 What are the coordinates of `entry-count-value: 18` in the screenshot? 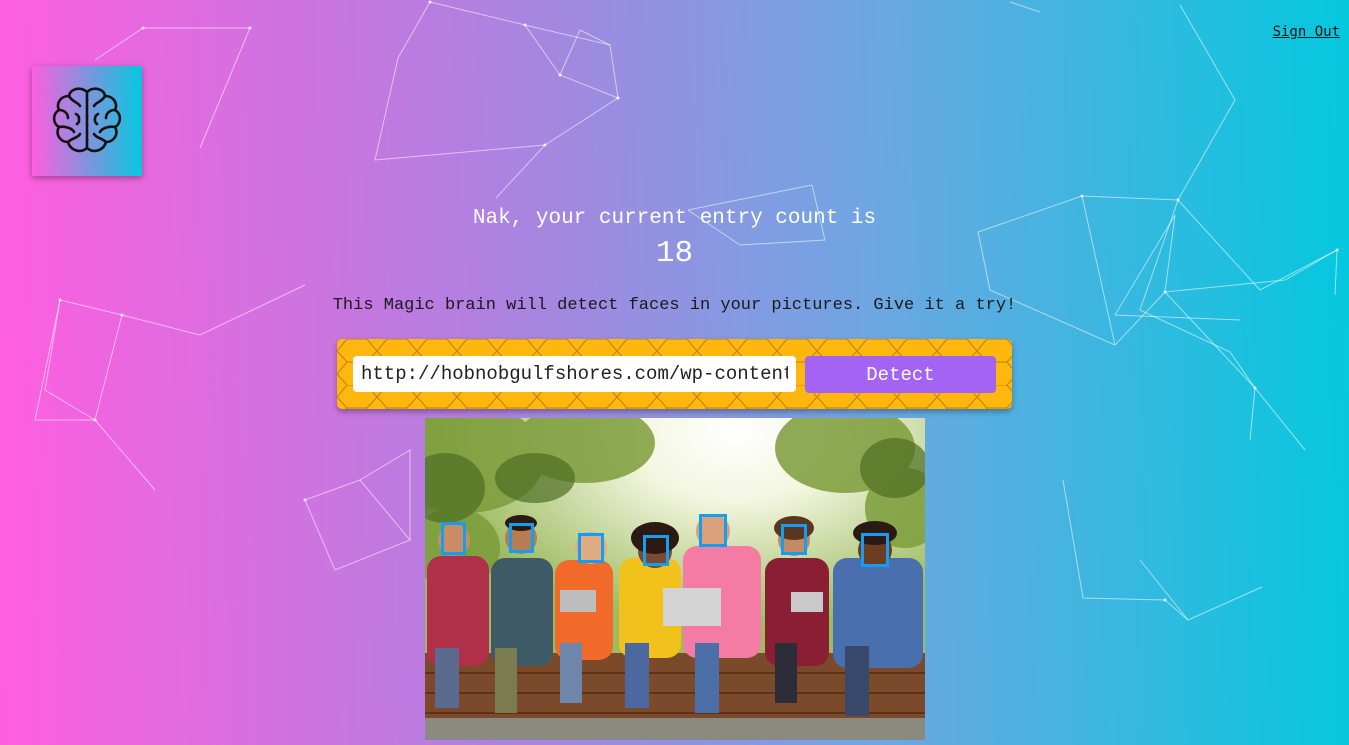 It's located at (674, 253).